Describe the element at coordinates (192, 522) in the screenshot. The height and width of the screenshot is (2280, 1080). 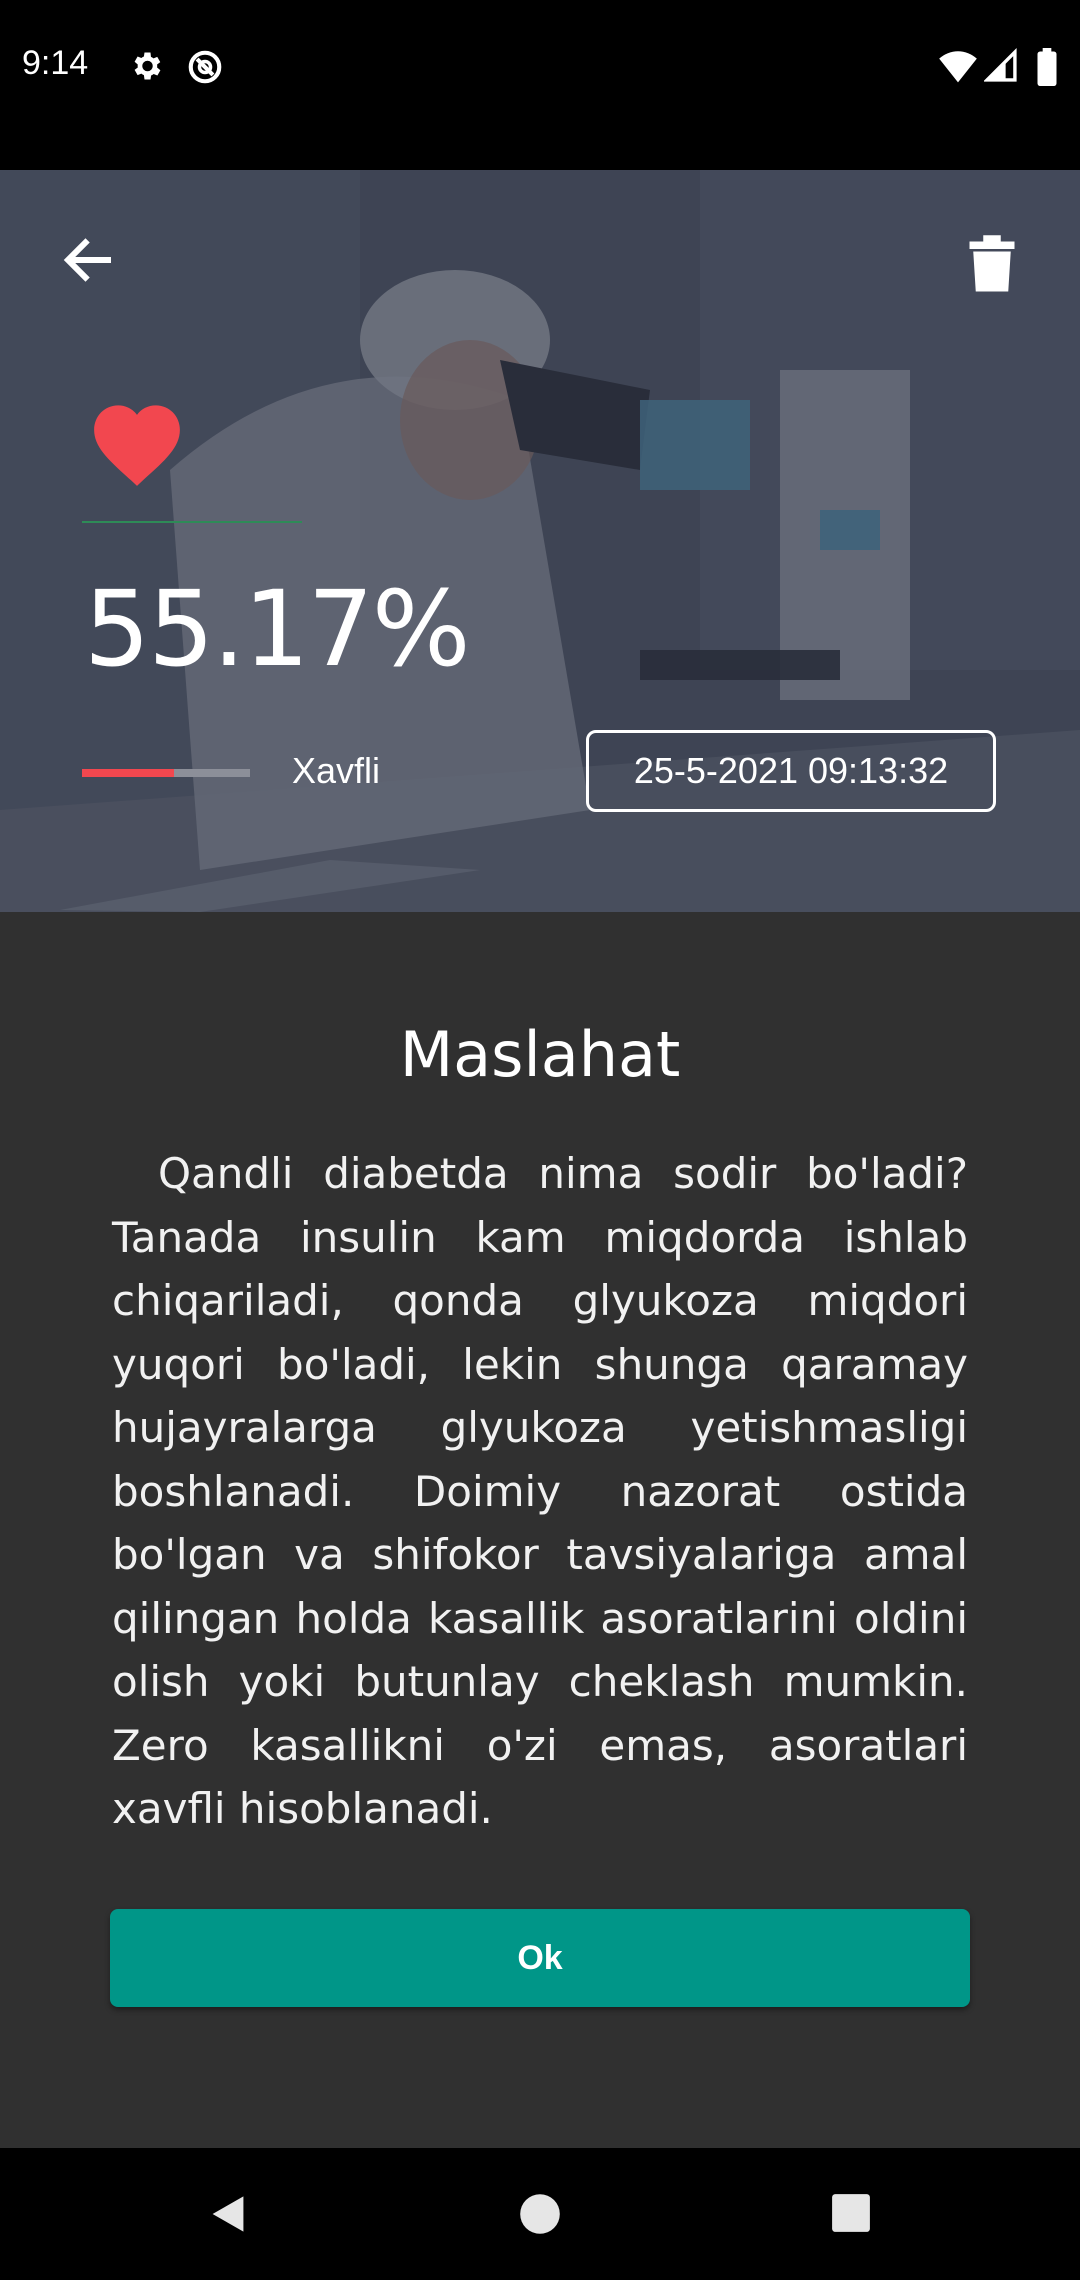
I see `heart-underline` at that location.